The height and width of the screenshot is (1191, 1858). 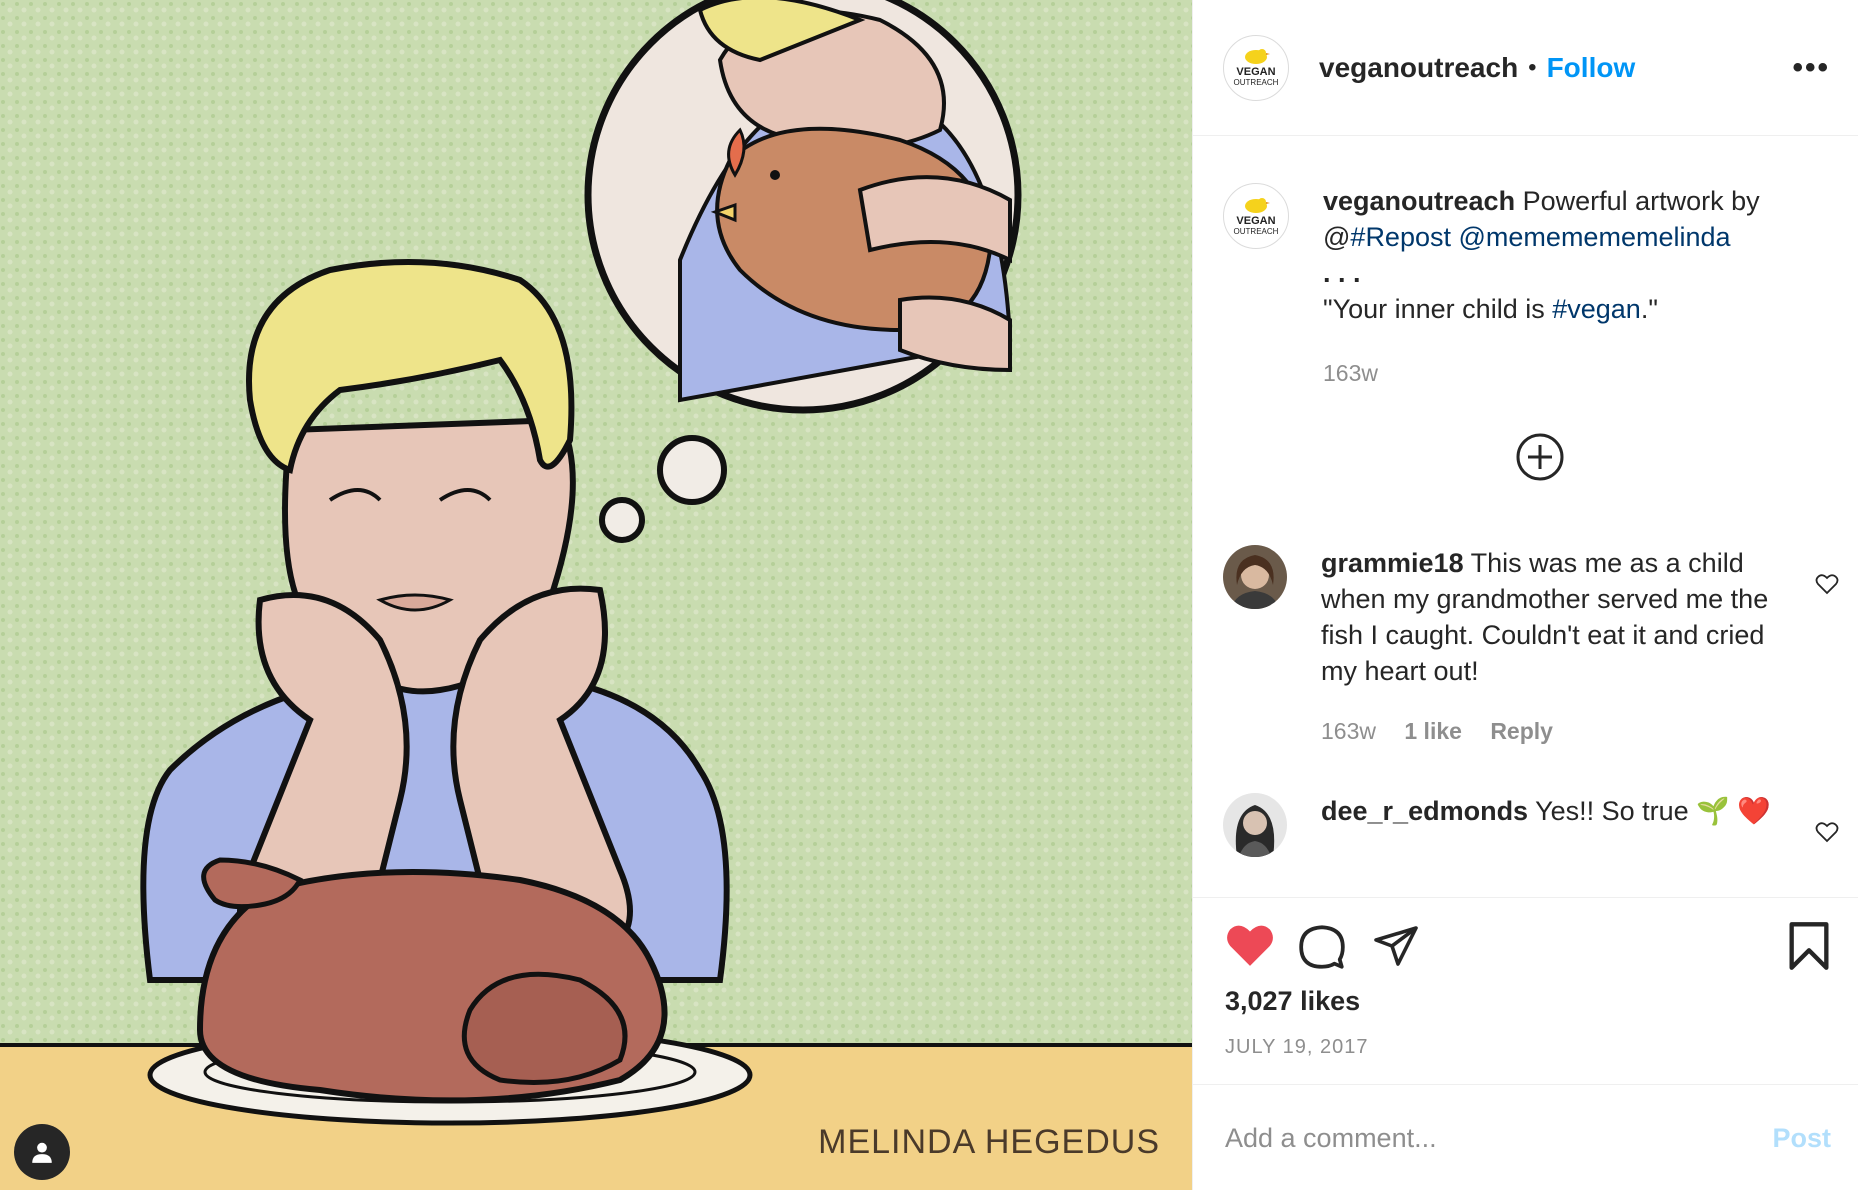 What do you see at coordinates (1641, 201) in the screenshot?
I see `caption-text: Powerful artwork by` at bounding box center [1641, 201].